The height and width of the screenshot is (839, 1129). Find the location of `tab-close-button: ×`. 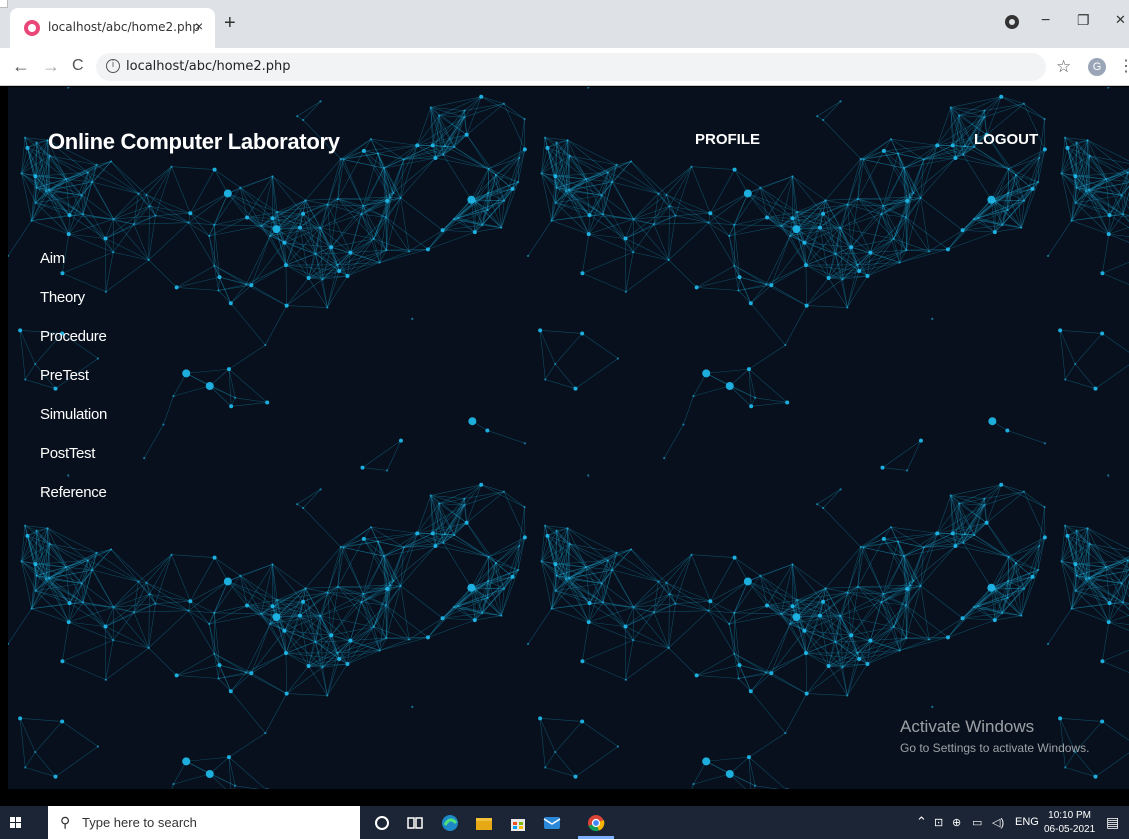

tab-close-button: × is located at coordinates (199, 26).